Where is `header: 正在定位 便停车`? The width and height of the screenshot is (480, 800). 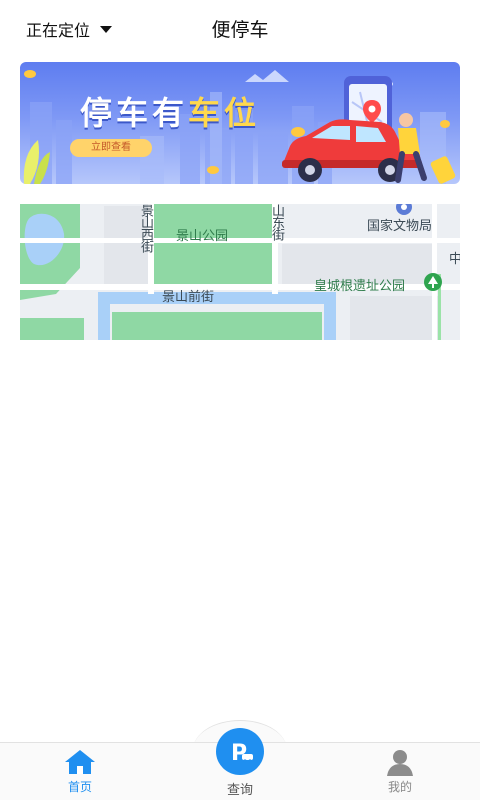 header: 正在定位 便停车 is located at coordinates (240, 28).